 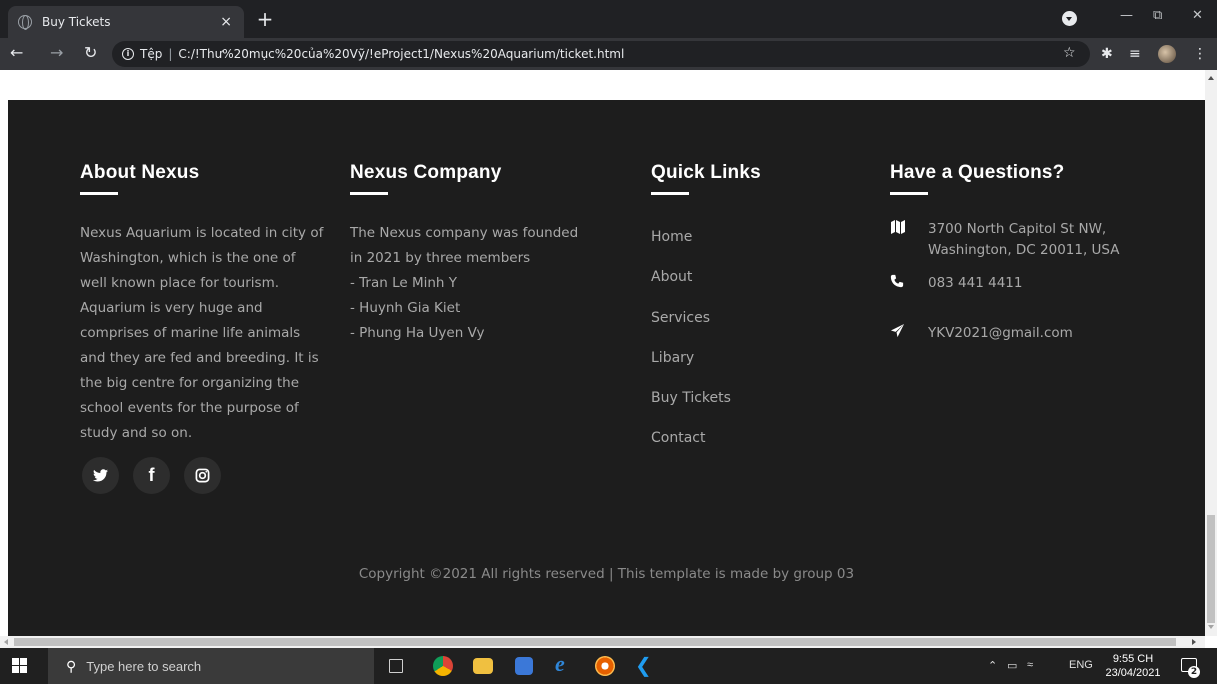 I want to click on horizontal-scrollbar, so click(x=602, y=642).